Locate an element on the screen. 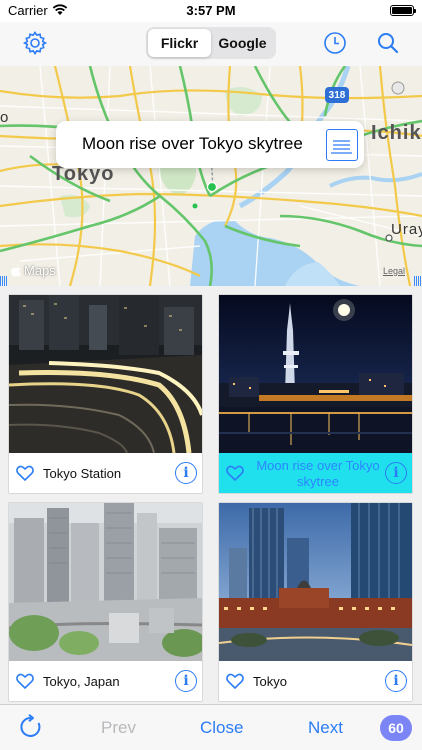 This screenshot has width=422, height=750. map-label-ichikawa: Ichik is located at coordinates (396, 133).